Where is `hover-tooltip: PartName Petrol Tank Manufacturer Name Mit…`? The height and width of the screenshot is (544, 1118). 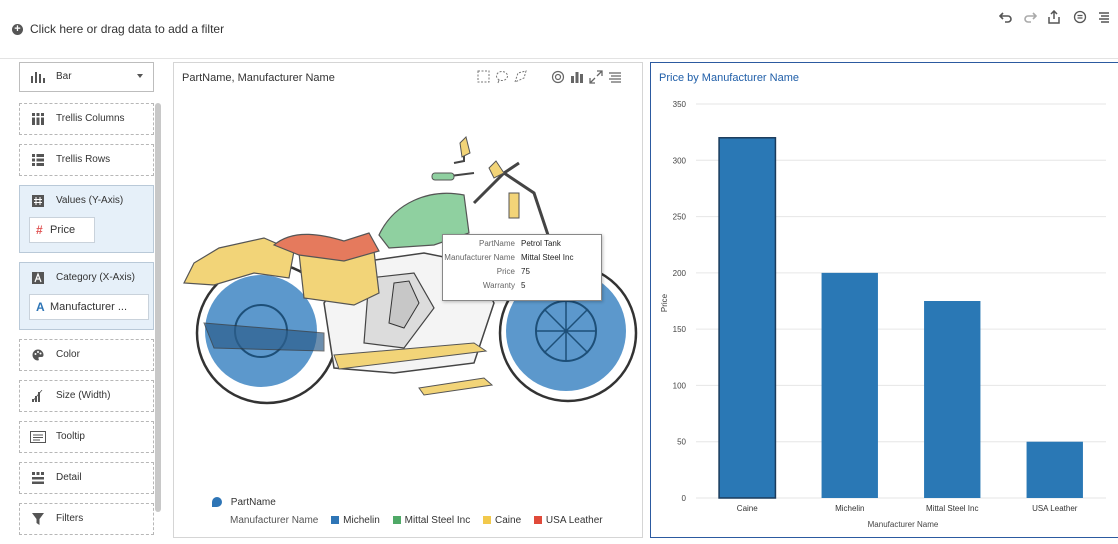 hover-tooltip: PartName Petrol Tank Manufacturer Name Mit… is located at coordinates (522, 267).